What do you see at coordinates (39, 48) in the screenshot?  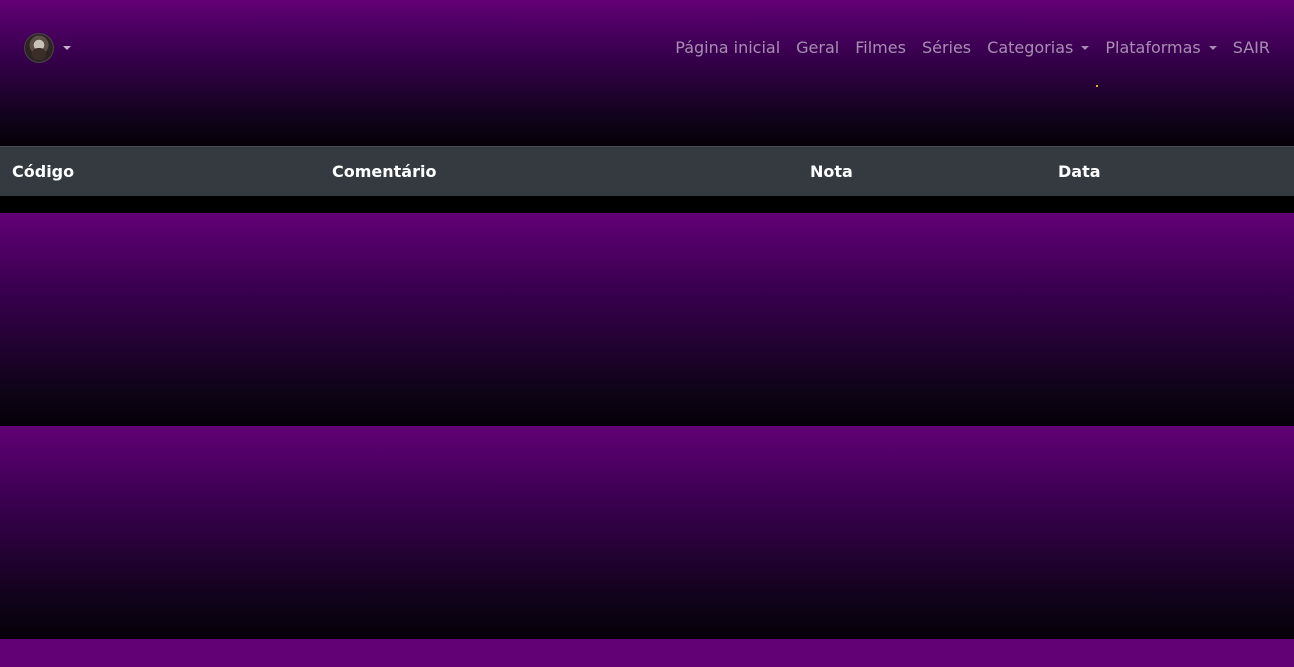 I see `avatar` at bounding box center [39, 48].